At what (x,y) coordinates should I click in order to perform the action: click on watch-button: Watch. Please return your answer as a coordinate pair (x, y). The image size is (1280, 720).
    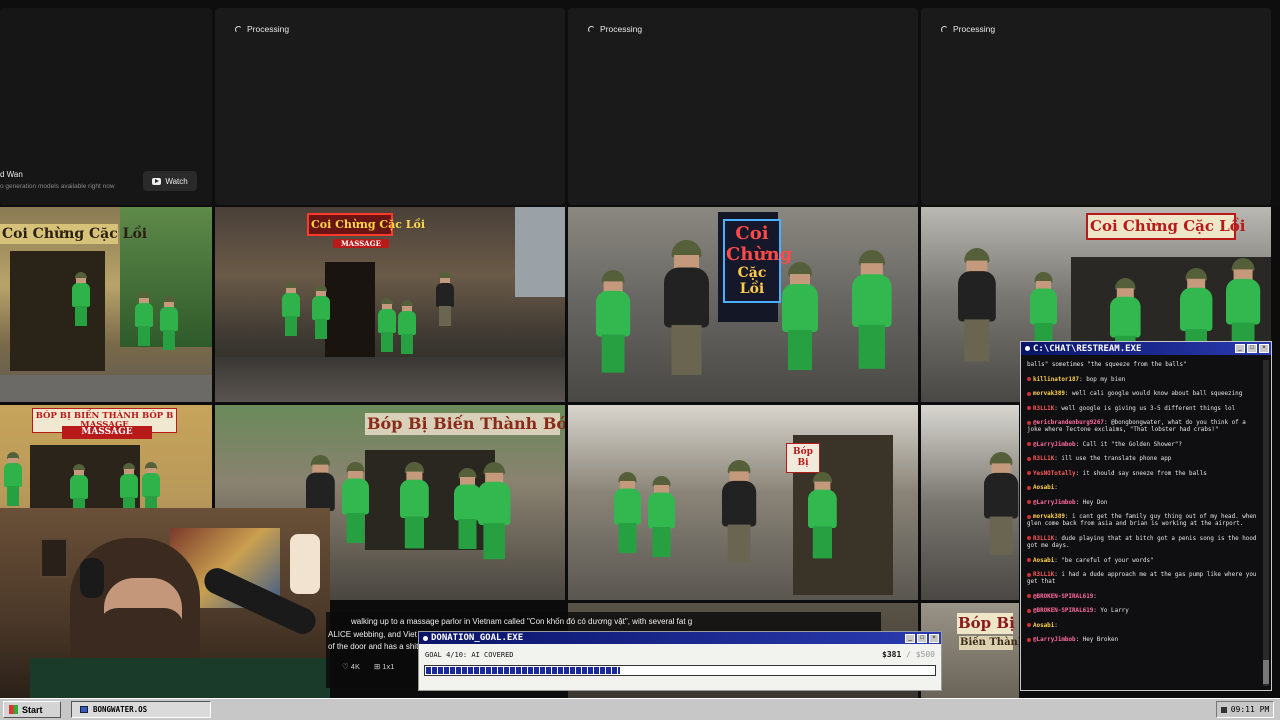
    Looking at the image, I should click on (170, 181).